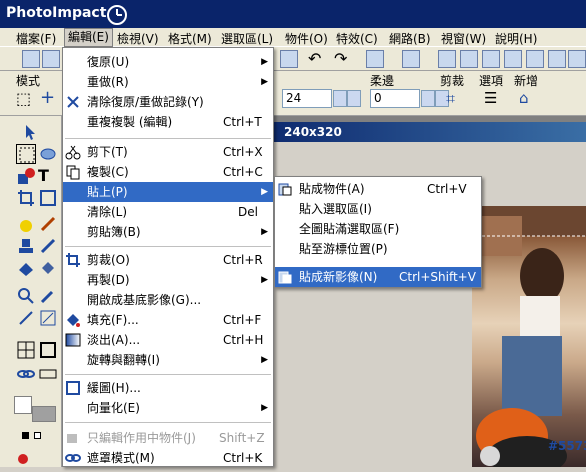 Image resolution: width=586 pixels, height=472 pixels. What do you see at coordinates (378, 277) in the screenshot?
I see `submenu-item-paste-as-new-image: 貼成新影像(N) Ctrl+Shift+V` at bounding box center [378, 277].